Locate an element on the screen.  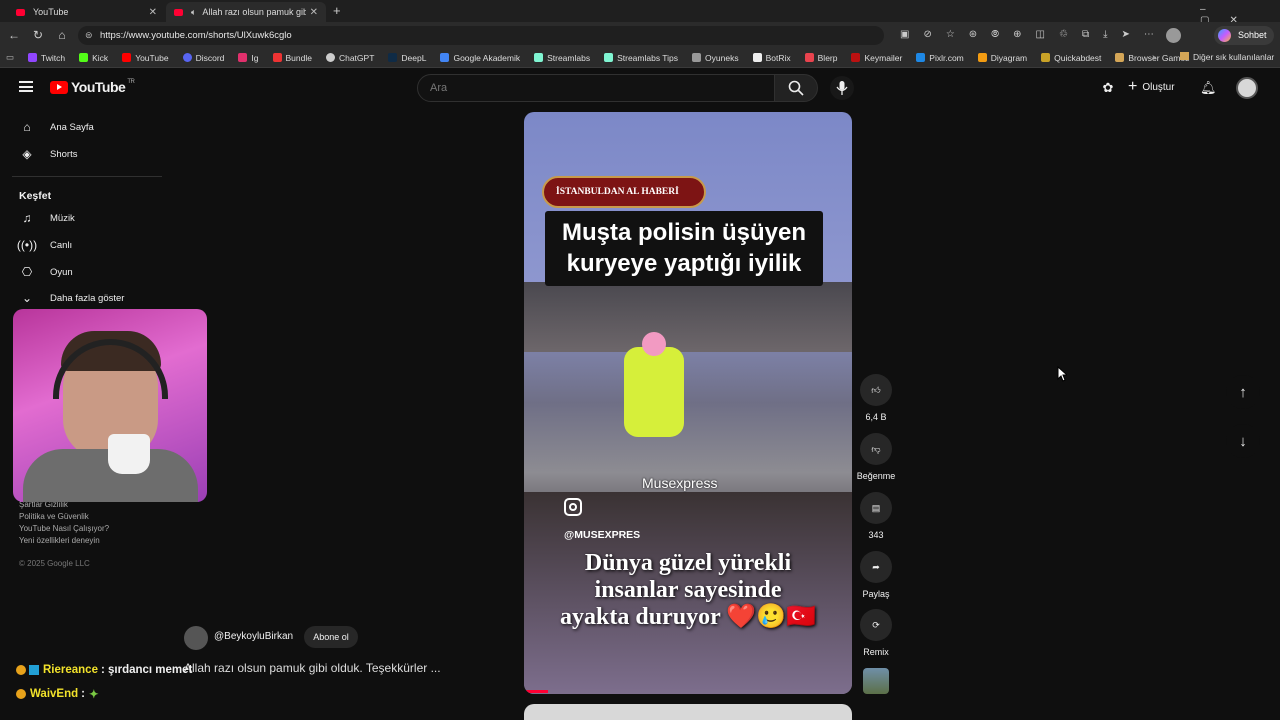
bookmark-youtube: YouTube is located at coordinates (145, 58).